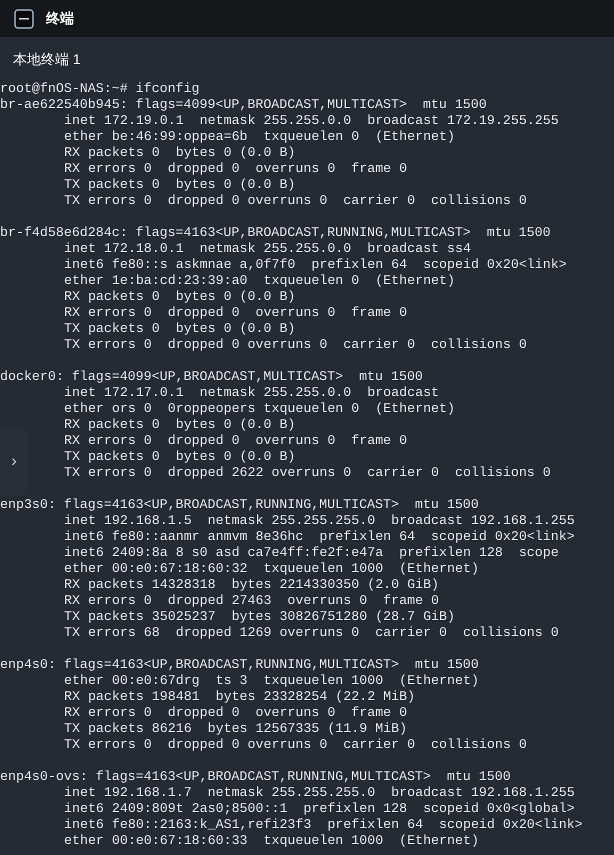 Image resolution: width=614 pixels, height=855 pixels. I want to click on terminal-line: inet6 2409:8a 8 s0 asd ca7e4ff:fe2f:e47a prefixlen 128 scope, so click(311, 553).